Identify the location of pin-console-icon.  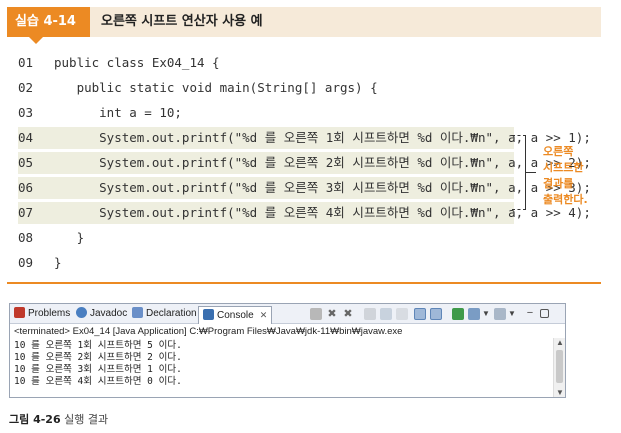
(458, 314).